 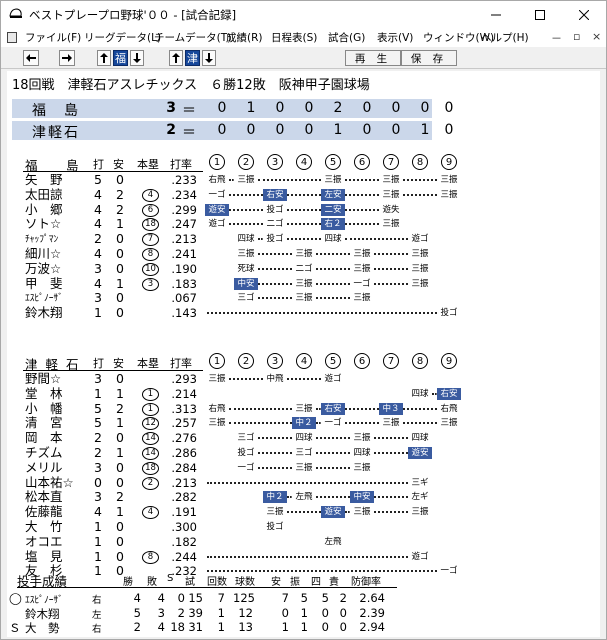 I want to click on away-player-row: 大 竹 1 0 .300 投ゴ, so click(x=303, y=527).